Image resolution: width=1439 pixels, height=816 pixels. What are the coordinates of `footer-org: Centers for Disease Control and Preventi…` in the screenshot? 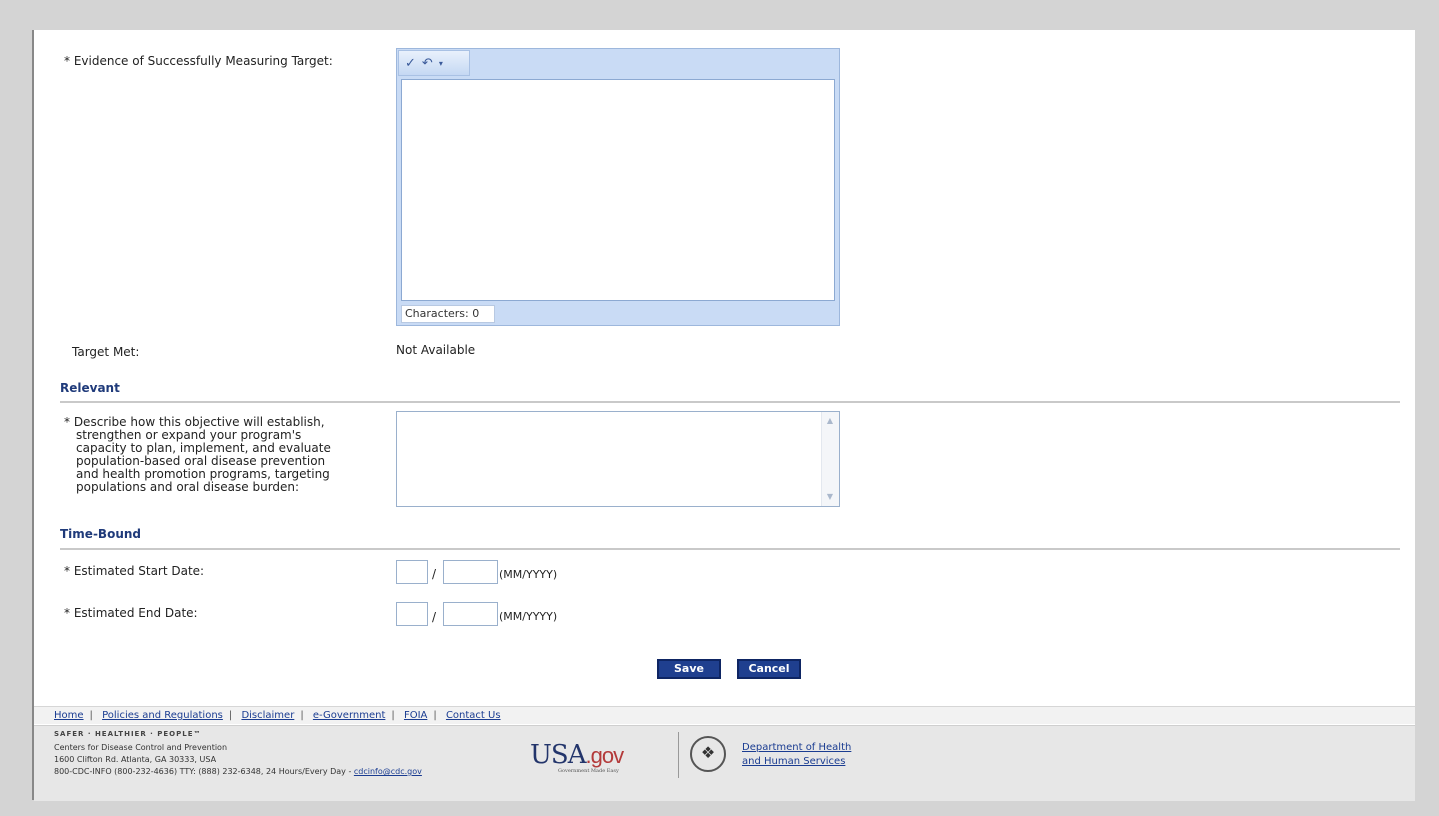 It's located at (141, 747).